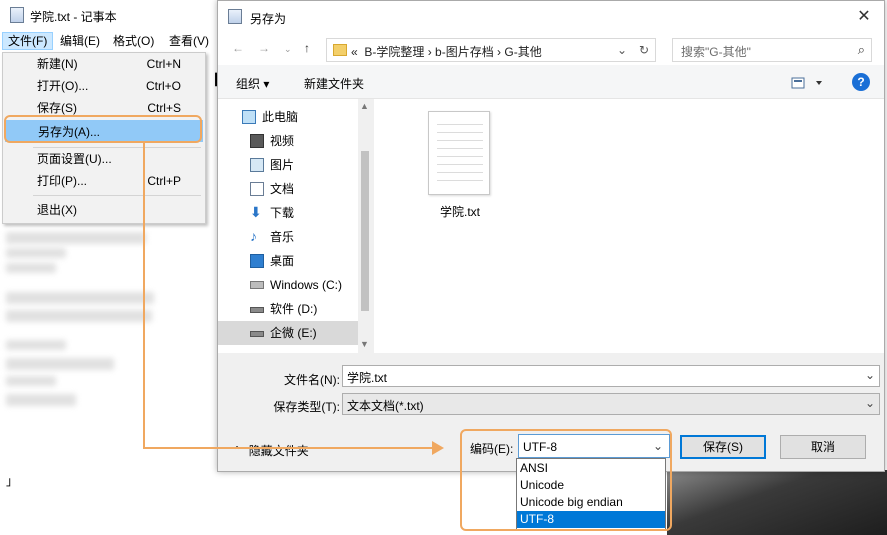  I want to click on menu-item-new: 新建(N) Ctrl+N, so click(104, 64).